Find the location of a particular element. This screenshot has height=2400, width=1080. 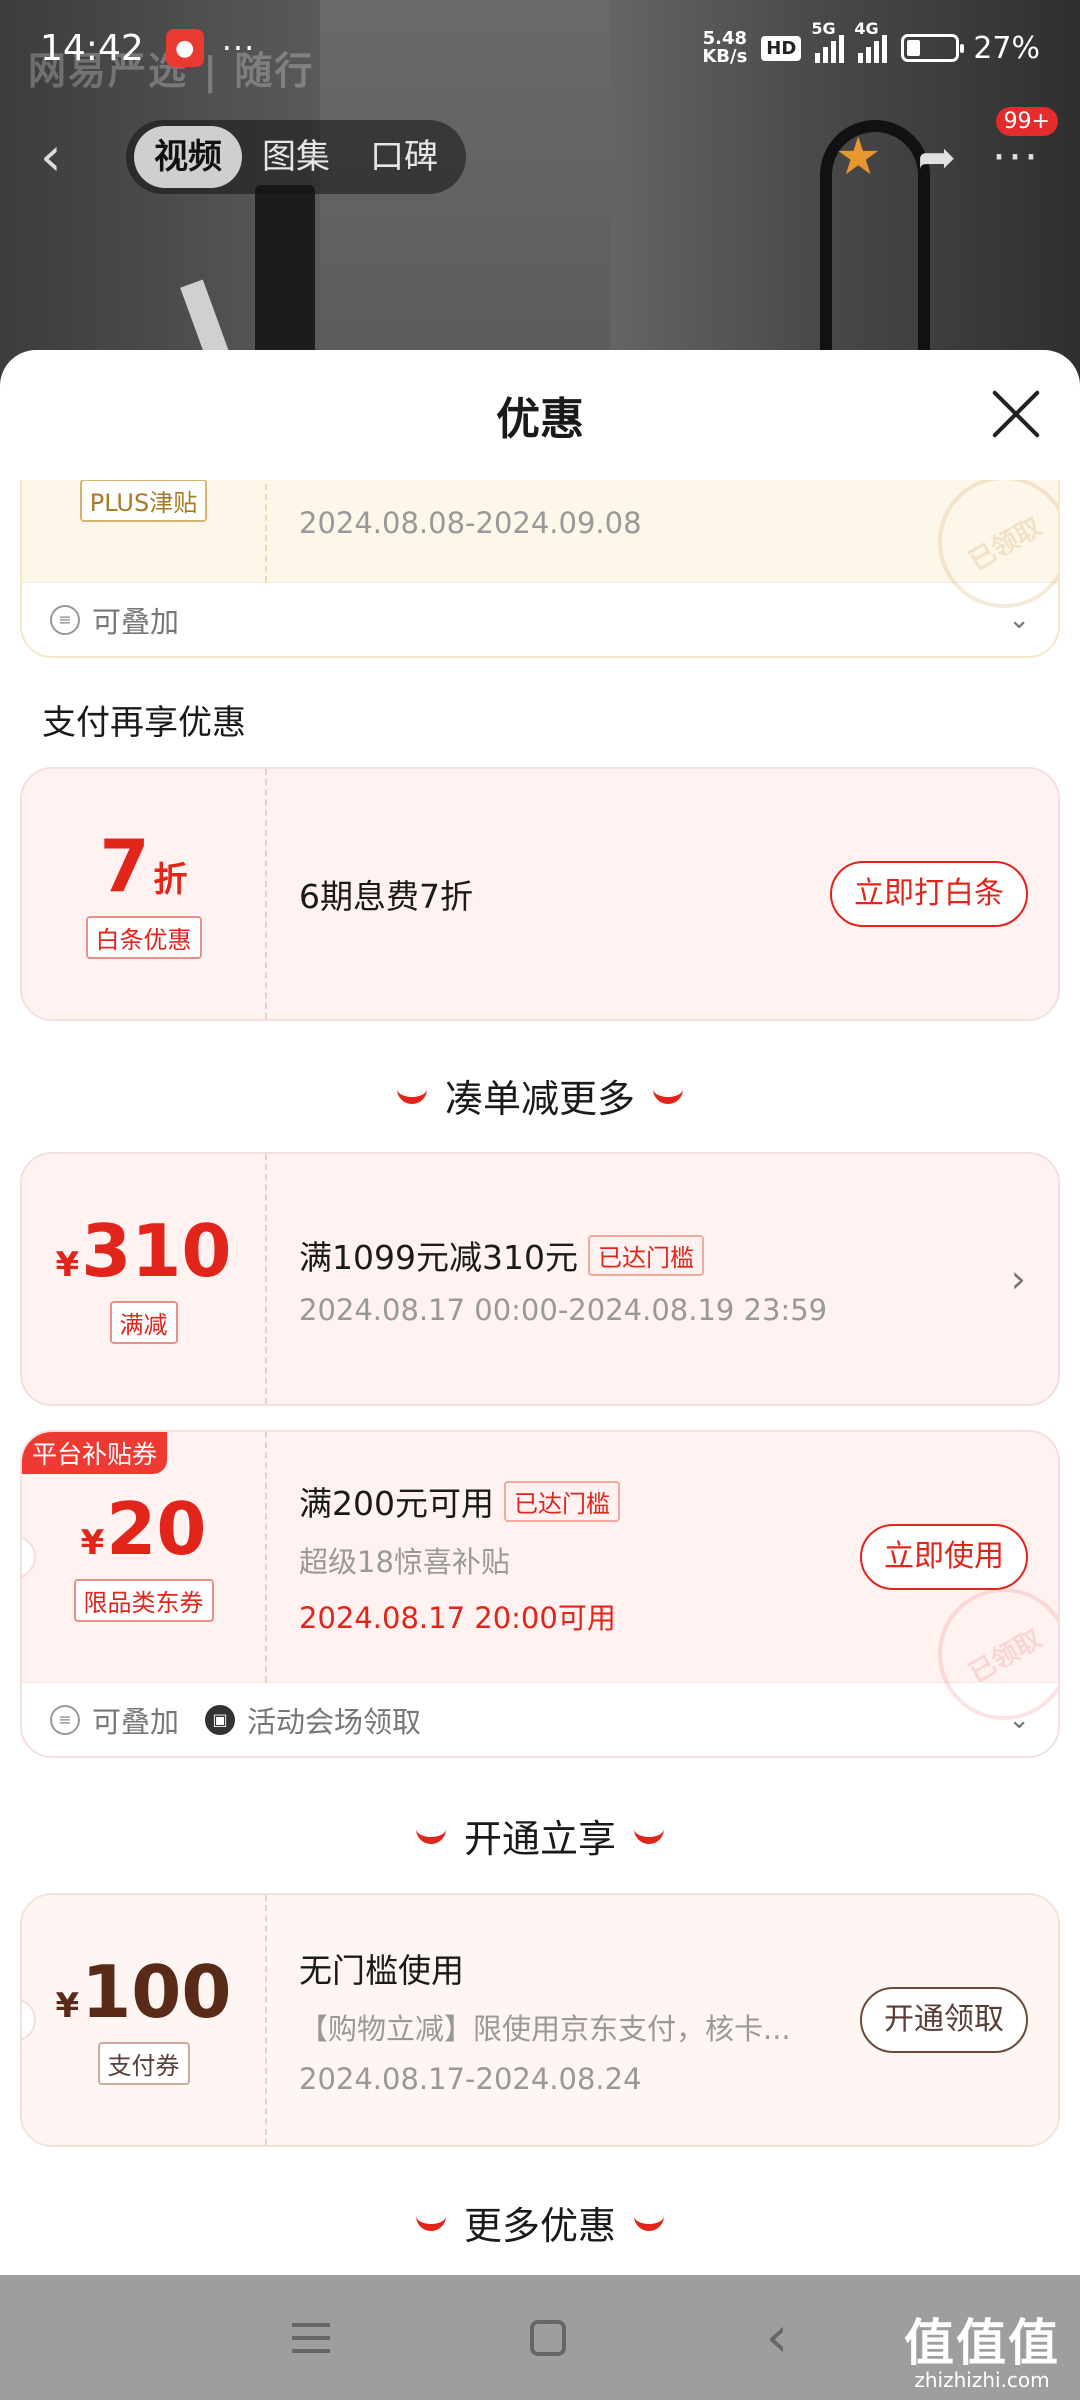

baitiao-card-right: 6期息费7折 立即打白条 is located at coordinates (662, 894).